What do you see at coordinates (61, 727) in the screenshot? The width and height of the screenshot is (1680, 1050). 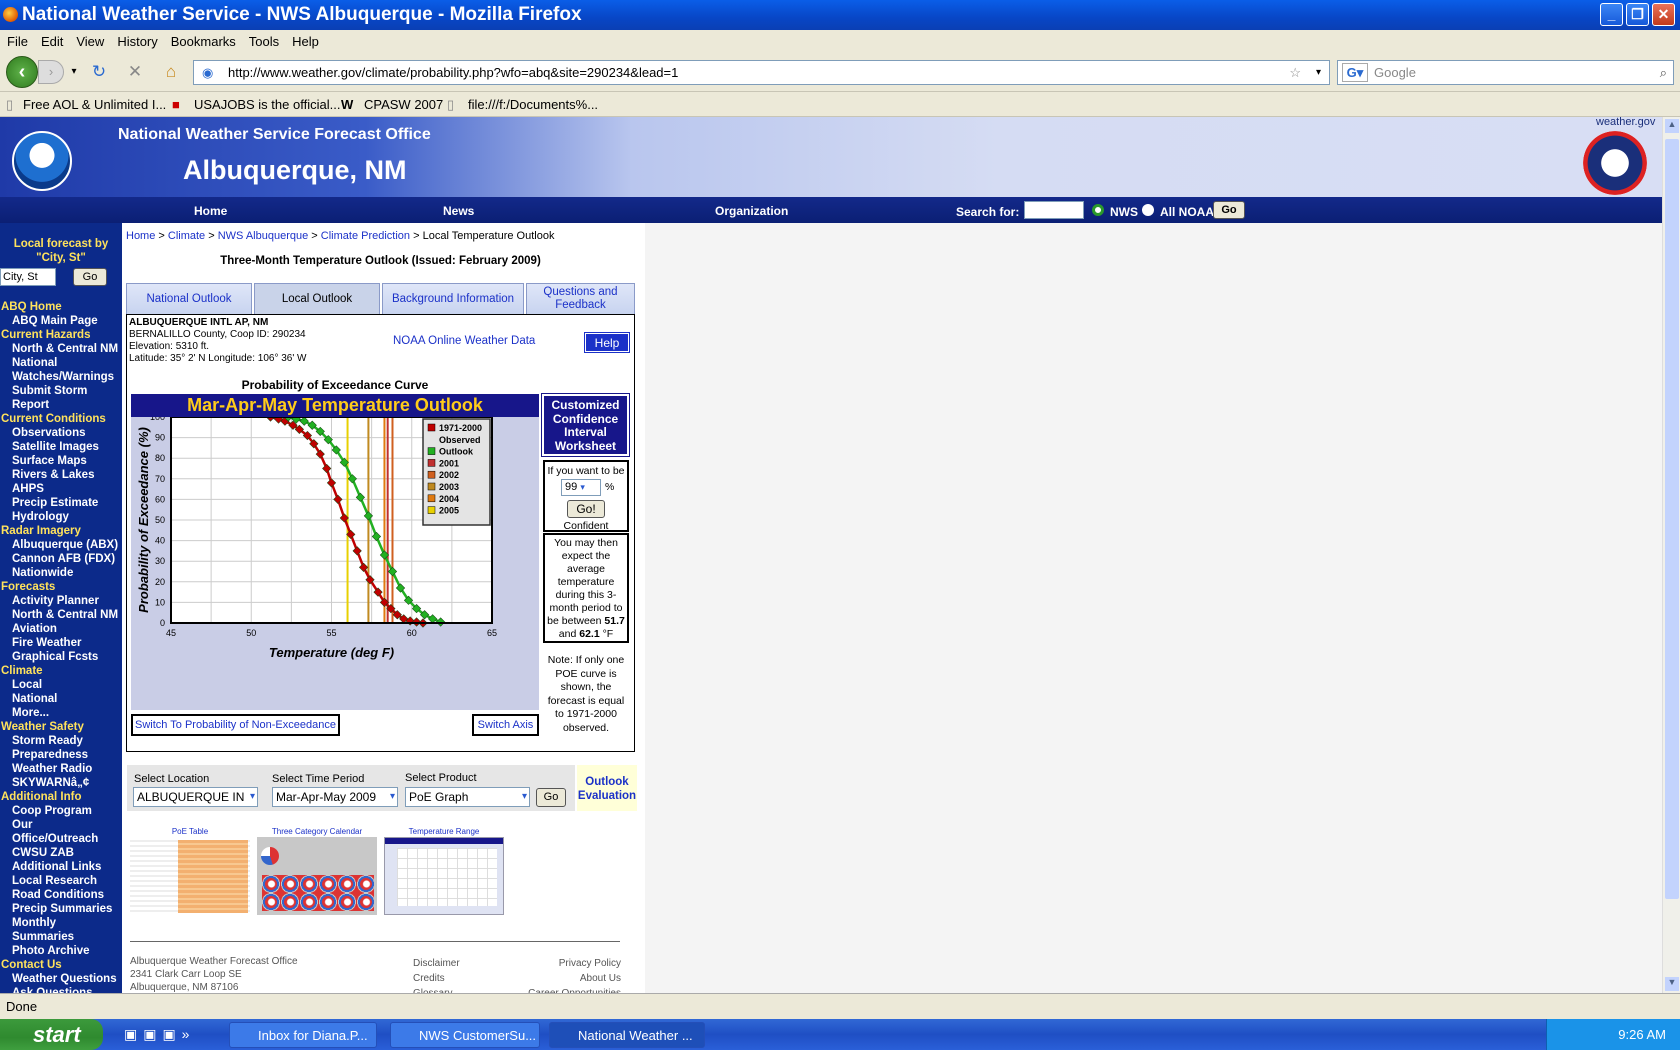 I see `sidebar-section-weather-safety: Weather Safety` at bounding box center [61, 727].